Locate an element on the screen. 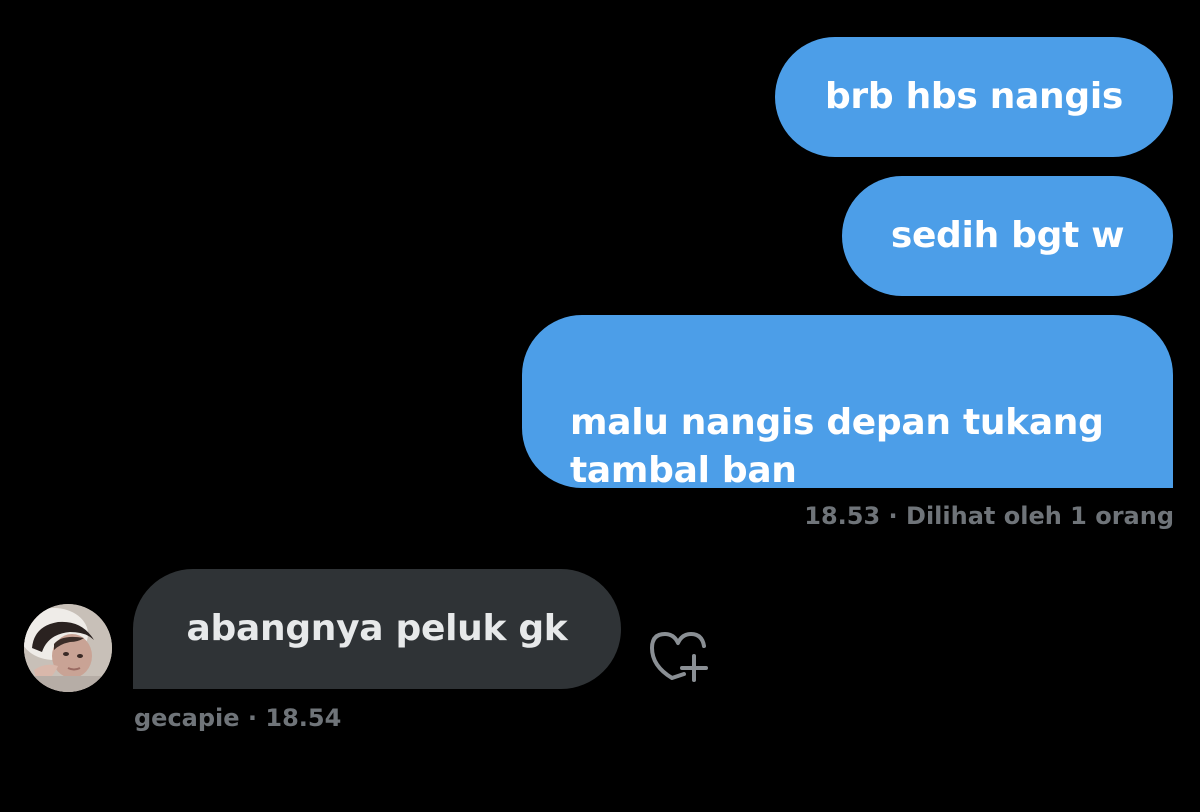 The height and width of the screenshot is (812, 1200). sent-message-bubble: malu nangis depan tukang tambal ban is located at coordinates (847, 403).